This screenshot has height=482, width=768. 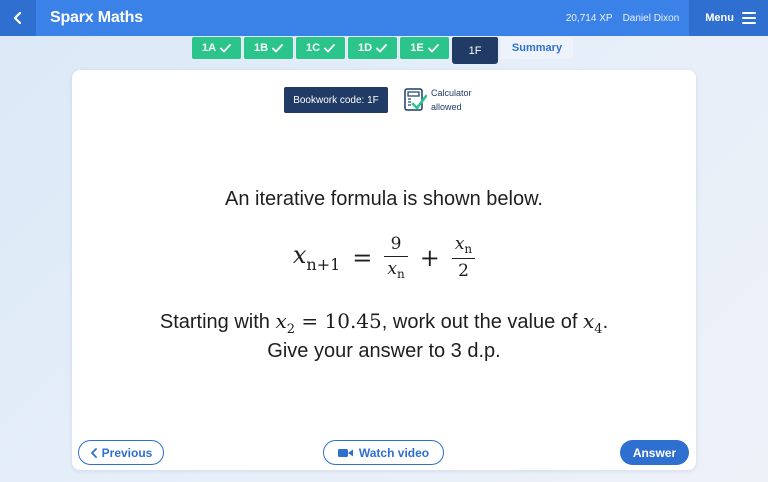 I want to click on tab-1b: 1B, so click(x=268, y=48).